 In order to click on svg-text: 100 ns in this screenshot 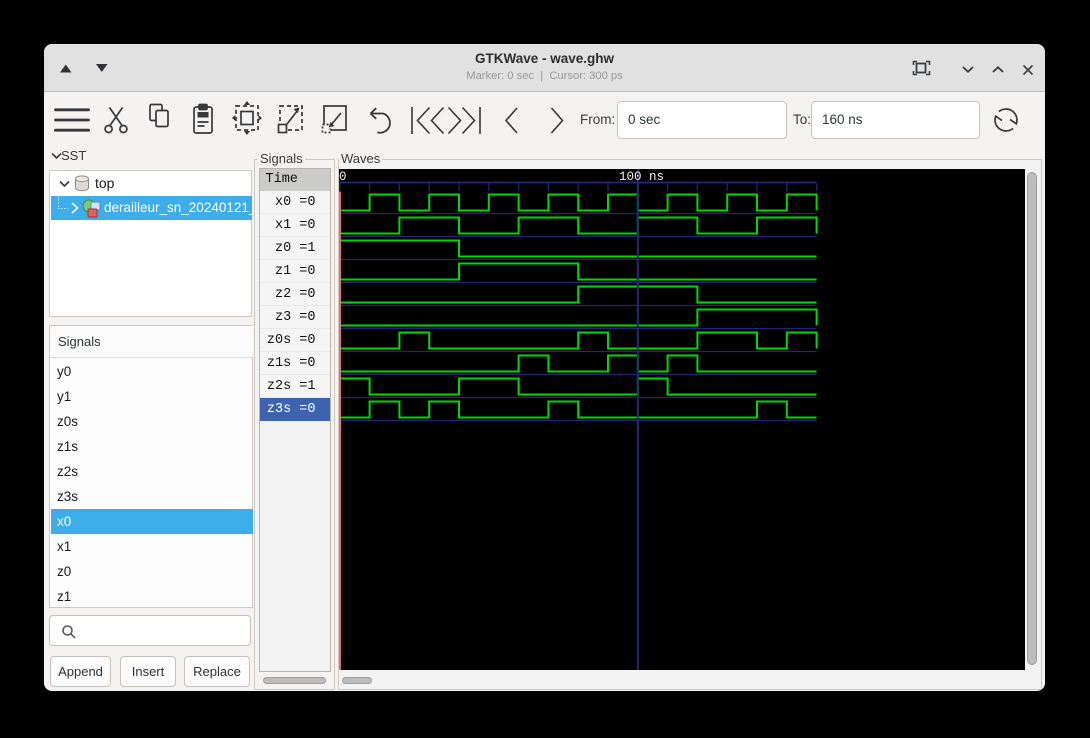, I will do `click(641, 177)`.